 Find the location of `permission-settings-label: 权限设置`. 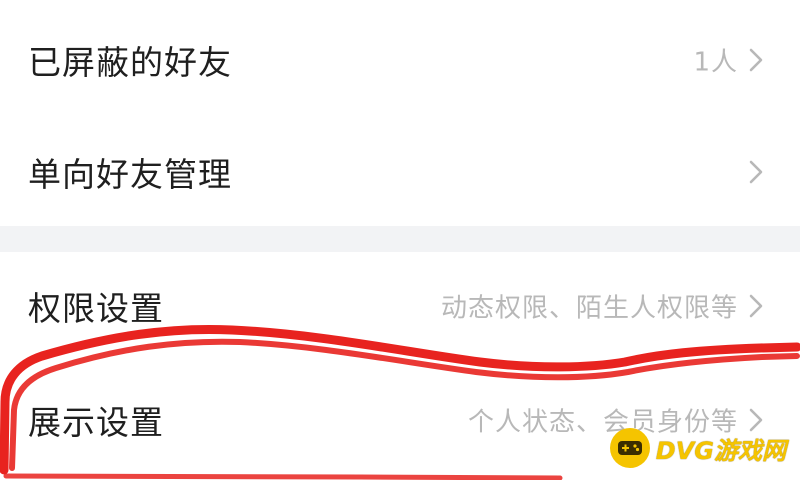

permission-settings-label: 权限设置 is located at coordinates (96, 308).